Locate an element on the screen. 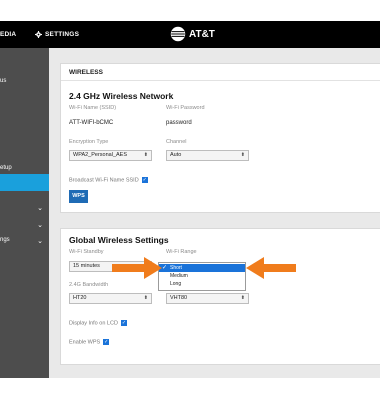 The height and width of the screenshot is (400, 380). channel-select: Auto ⬍ is located at coordinates (207, 155).